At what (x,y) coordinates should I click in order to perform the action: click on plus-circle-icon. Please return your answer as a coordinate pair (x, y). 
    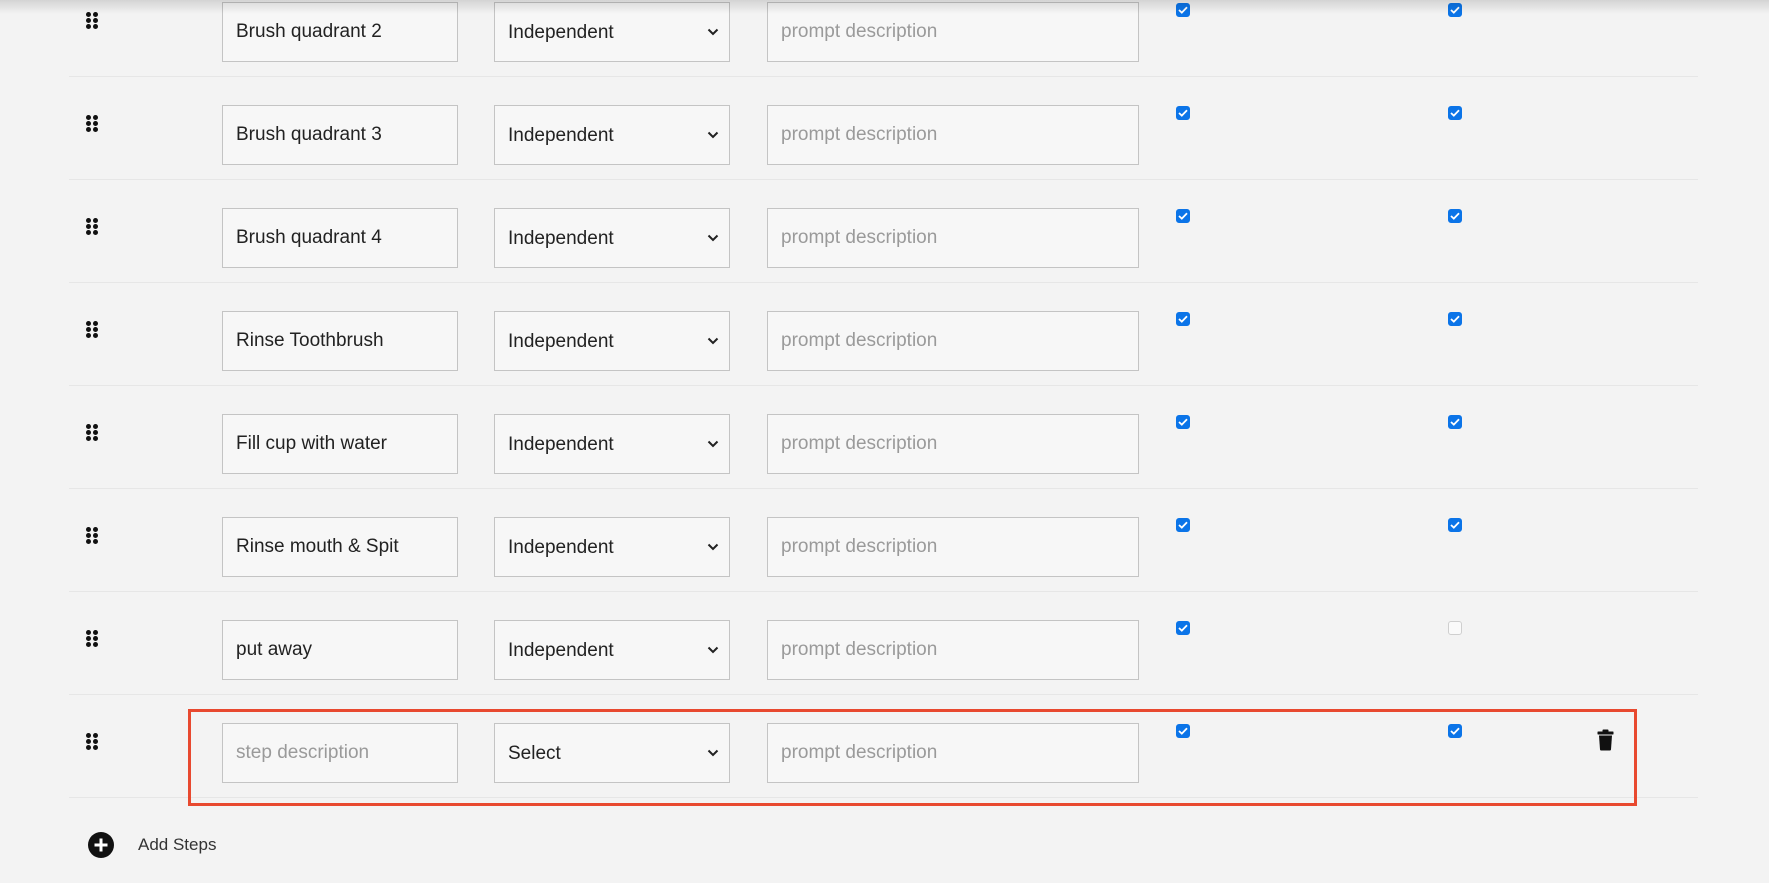
    Looking at the image, I should click on (101, 845).